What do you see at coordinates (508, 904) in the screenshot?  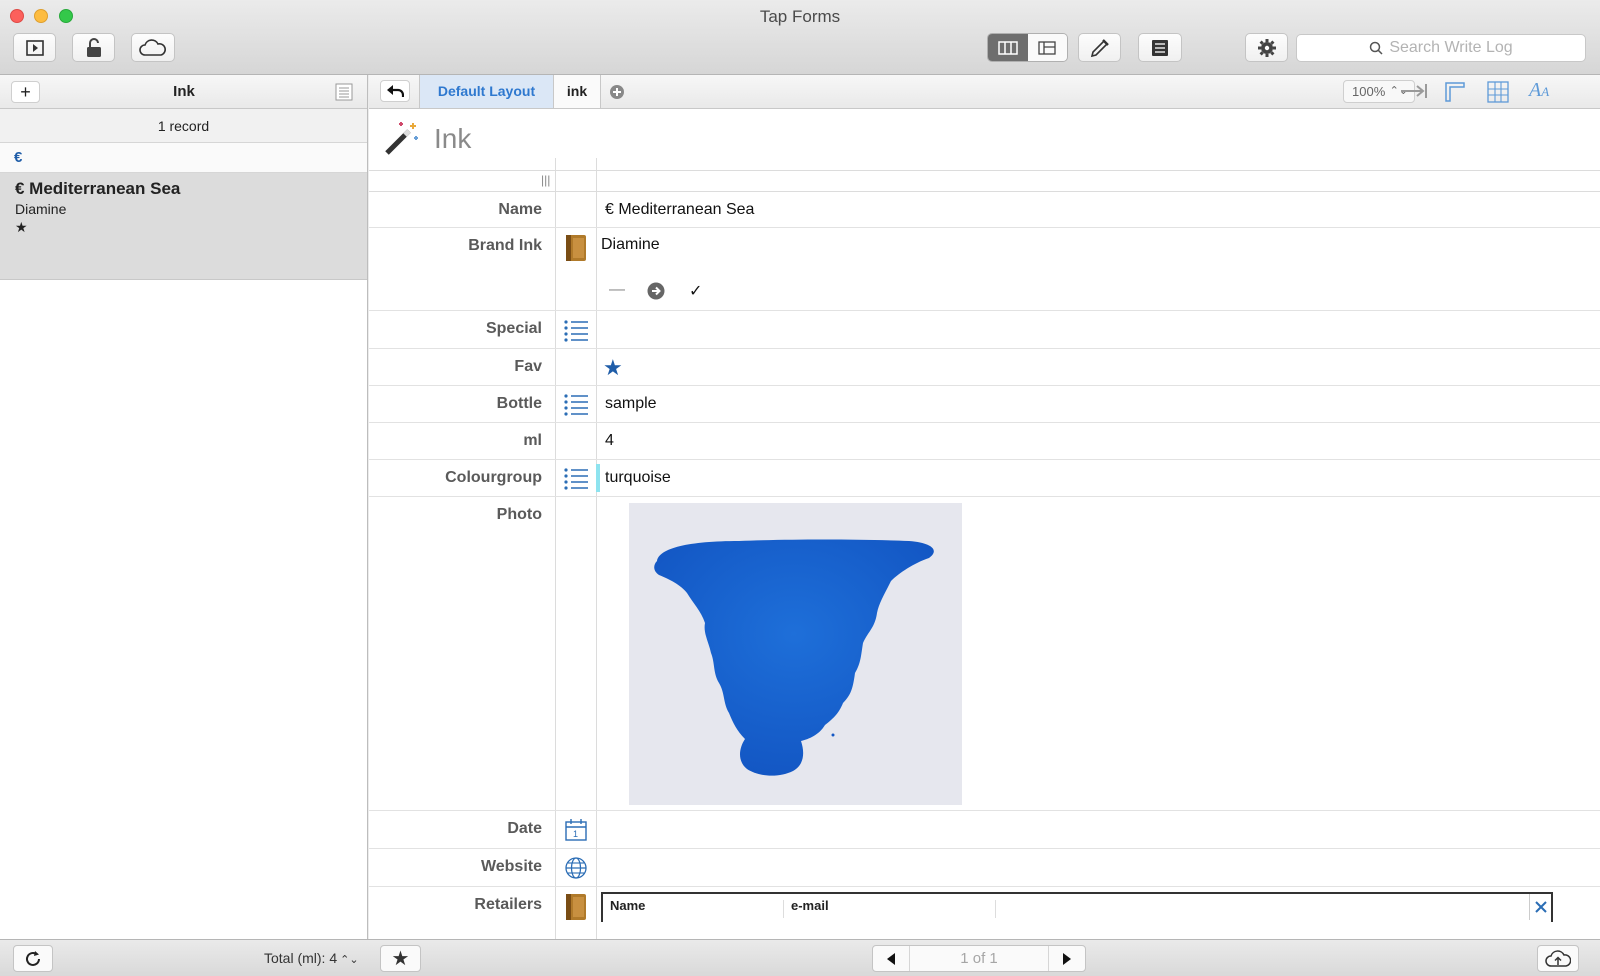 I see `field-label-retailers: Retailers` at bounding box center [508, 904].